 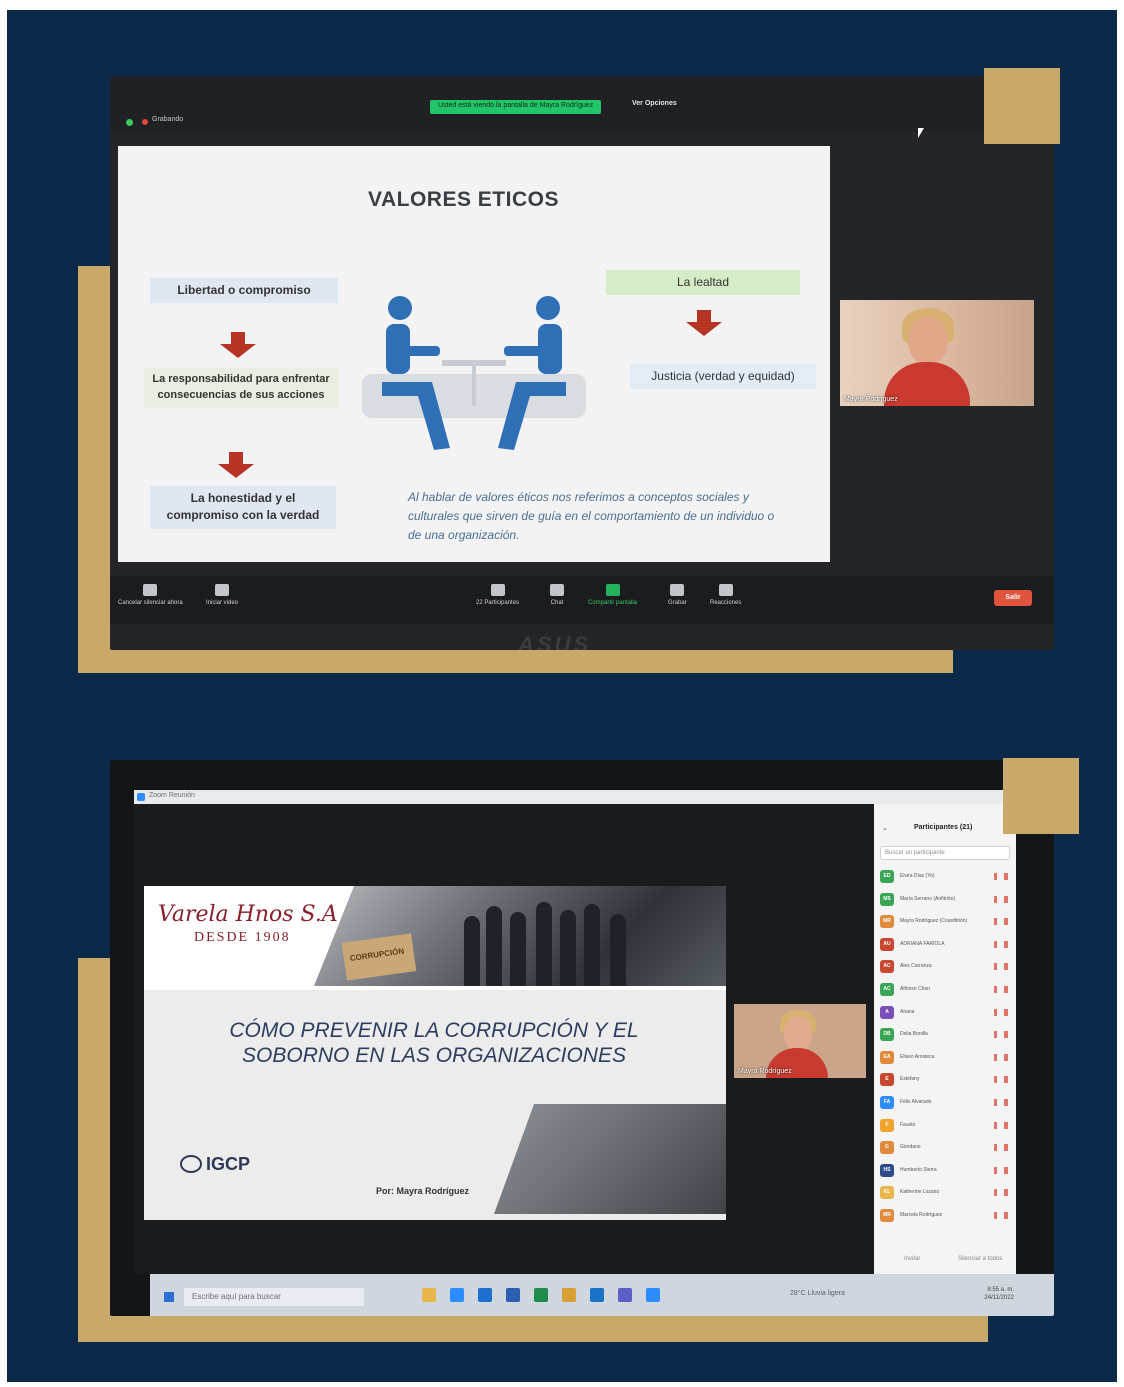 What do you see at coordinates (945, 1013) in the screenshot?
I see `participant-row: A Ariana` at bounding box center [945, 1013].